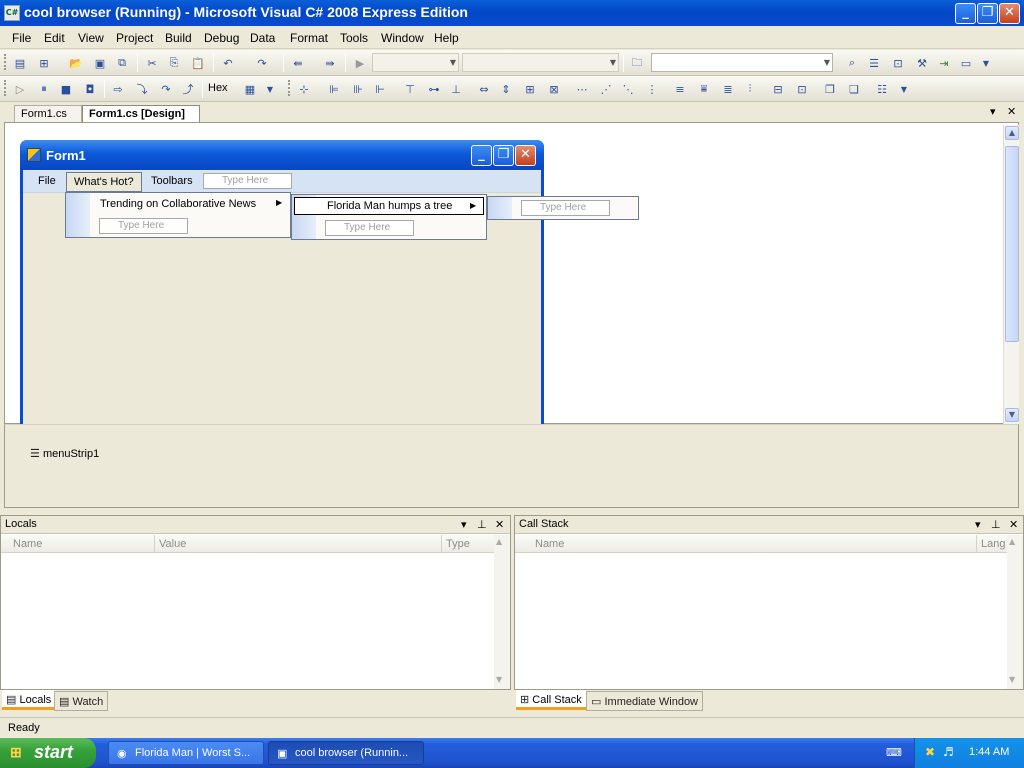 This screenshot has height=768, width=1024. What do you see at coordinates (645, 701) in the screenshot?
I see `tab-immediate-window: ▭ Immediate Window` at bounding box center [645, 701].